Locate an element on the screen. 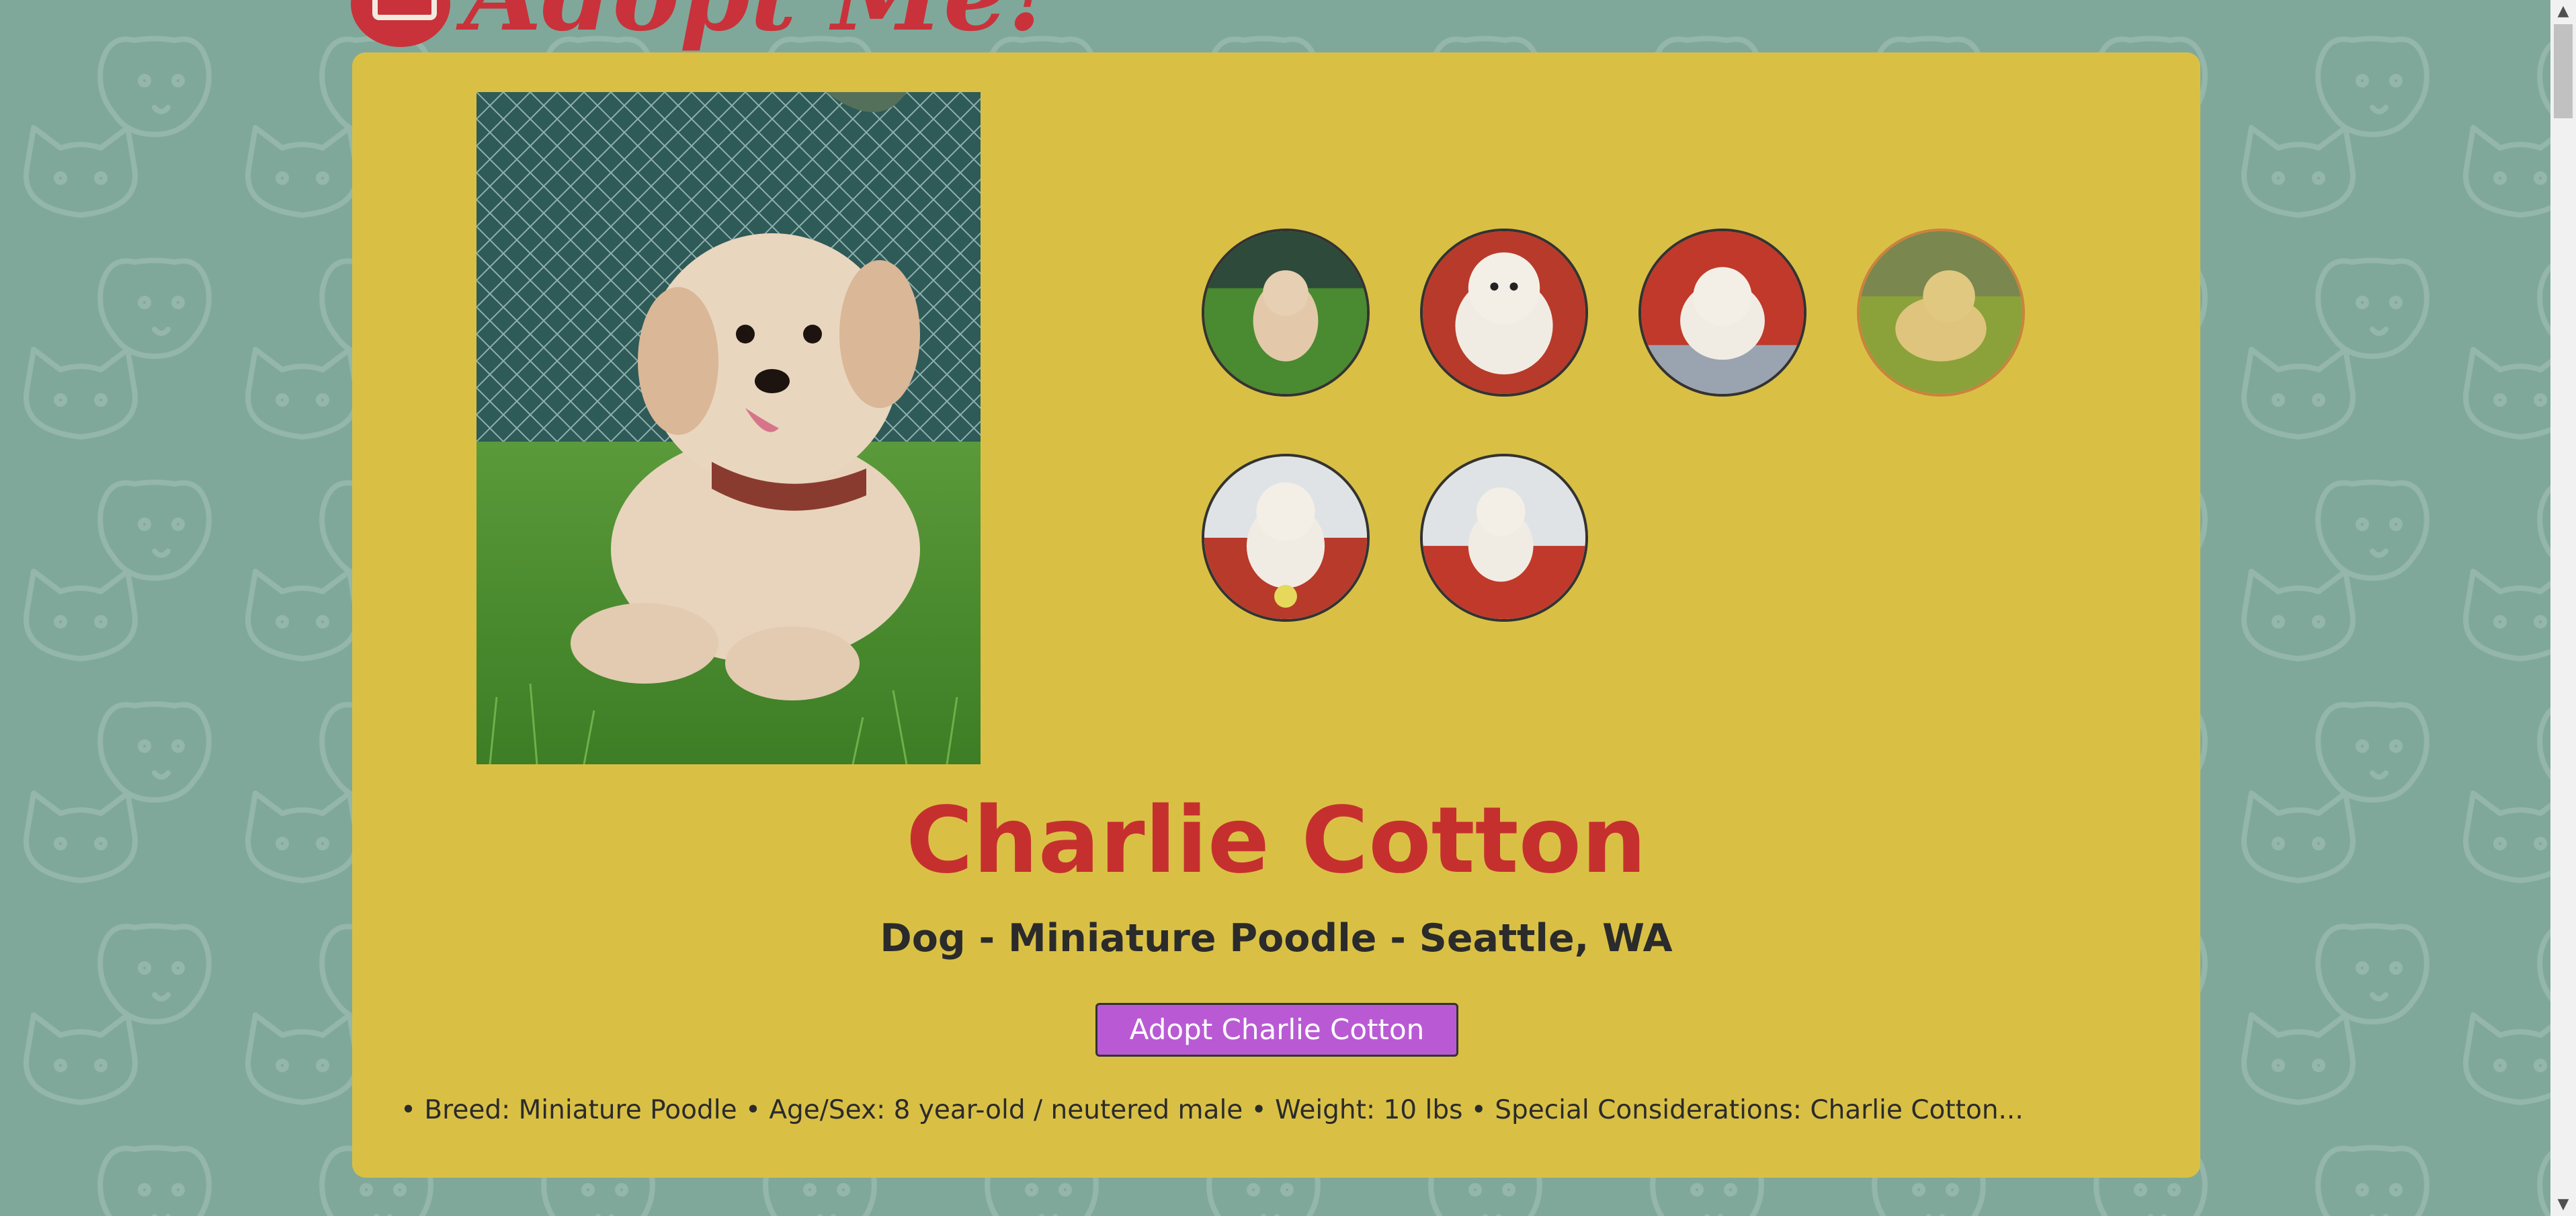 Image resolution: width=2576 pixels, height=1216 pixels. vertical-scrollbar: ▲ ▼ is located at coordinates (2563, 608).